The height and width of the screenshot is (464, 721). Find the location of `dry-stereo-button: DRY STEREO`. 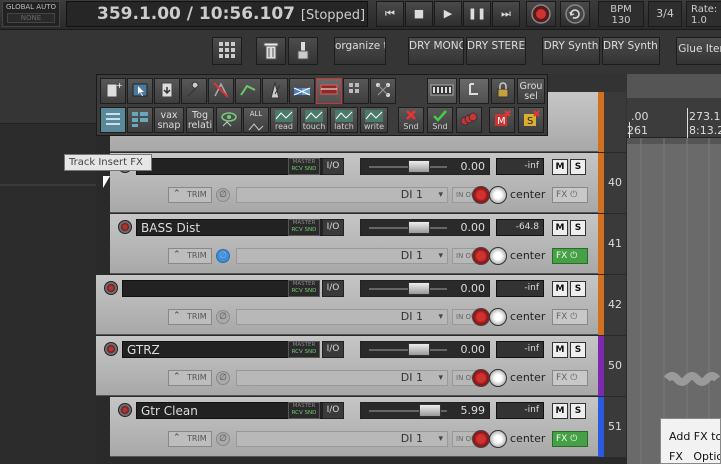

dry-stereo-button: DRY STEREO is located at coordinates (496, 51).